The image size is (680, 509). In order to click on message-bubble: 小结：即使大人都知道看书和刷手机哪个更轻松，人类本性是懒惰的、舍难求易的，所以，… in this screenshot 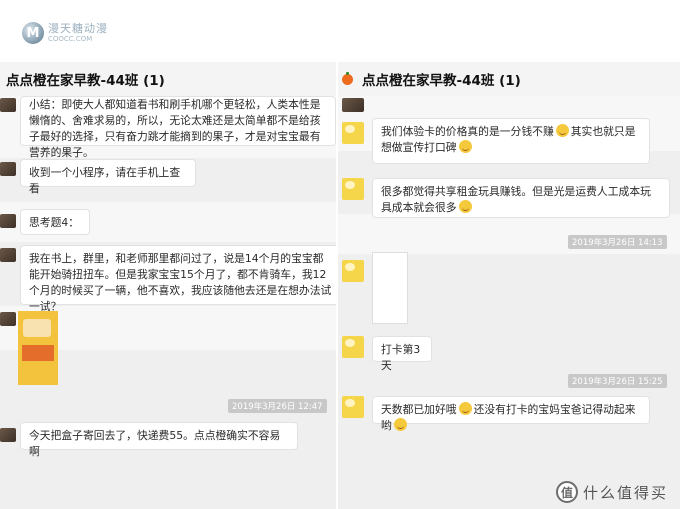, I will do `click(178, 127)`.